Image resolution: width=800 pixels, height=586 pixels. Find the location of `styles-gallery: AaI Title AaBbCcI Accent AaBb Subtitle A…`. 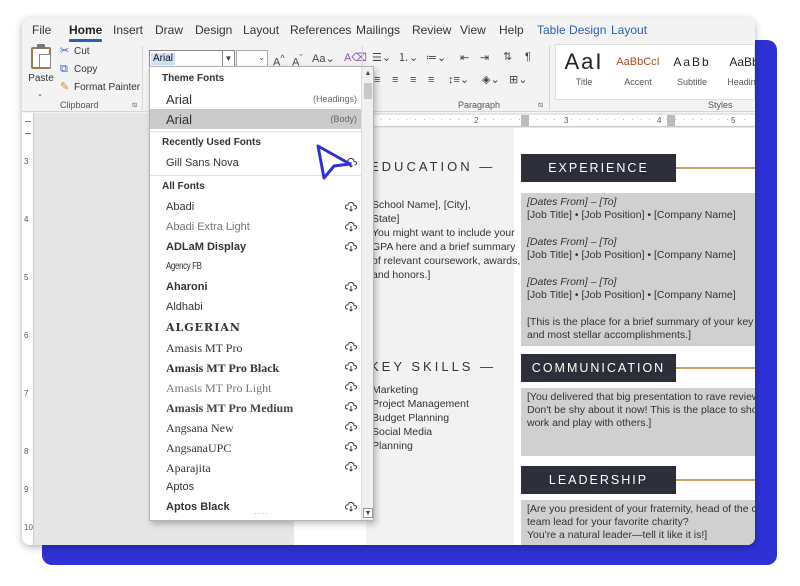

styles-gallery: AaI Title AaBbCcI Accent AaBb Subtitle A… is located at coordinates (655, 72).